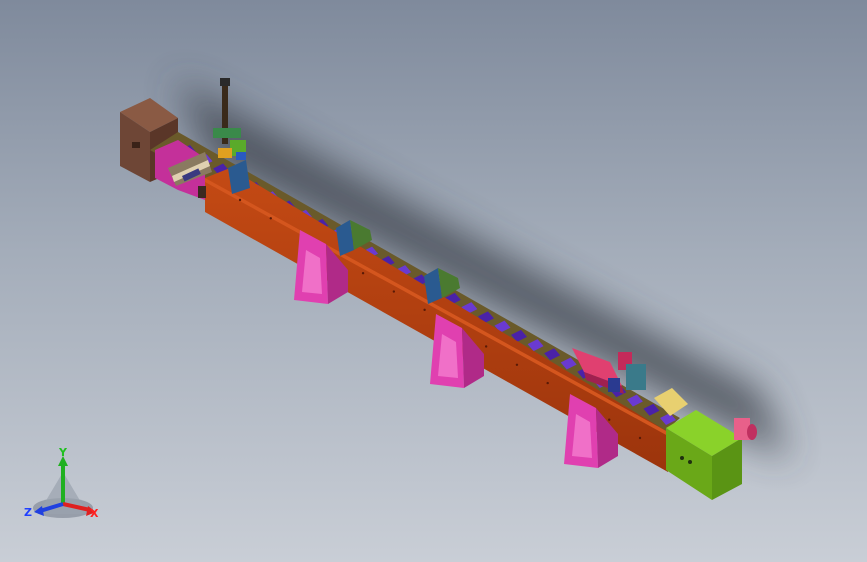  What do you see at coordinates (28, 512) in the screenshot?
I see `z-axis-label: Z` at bounding box center [28, 512].